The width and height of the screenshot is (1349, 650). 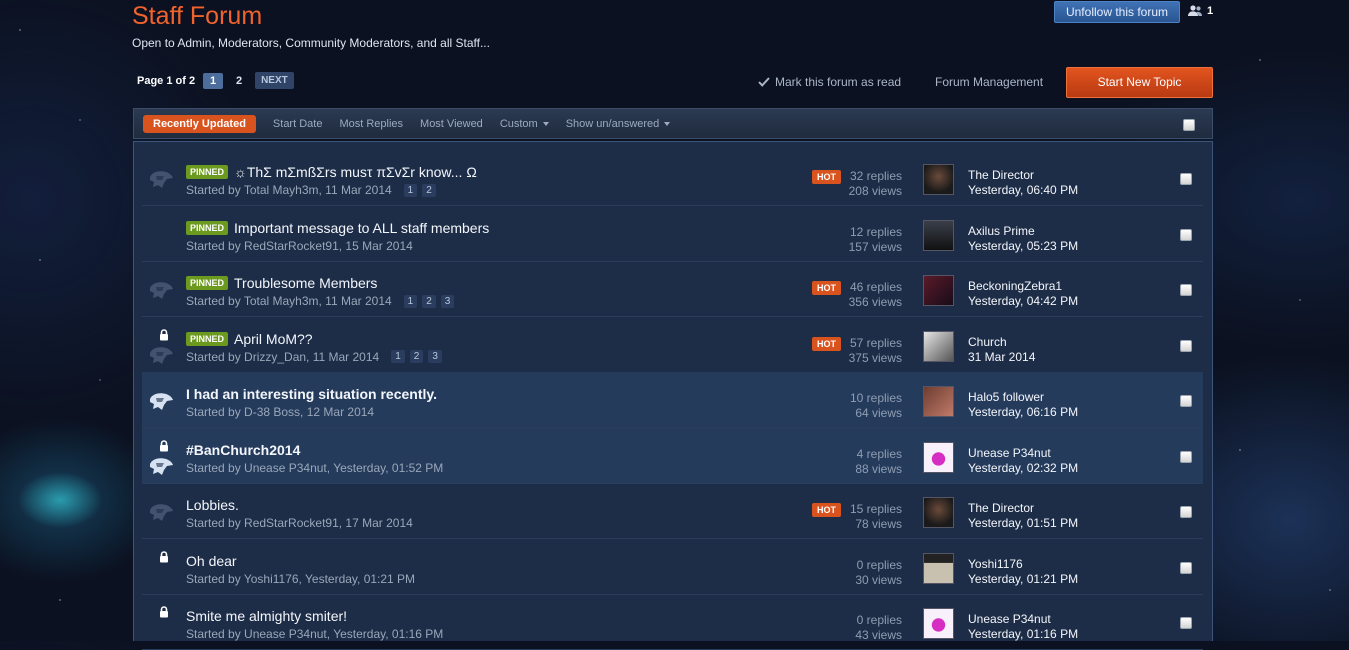 I want to click on lock-icon, so click(x=164, y=334).